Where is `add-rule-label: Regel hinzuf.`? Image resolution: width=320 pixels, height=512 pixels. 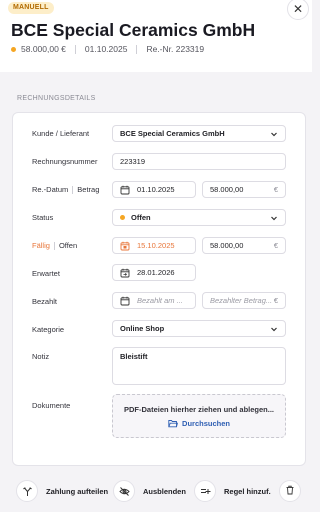
add-rule-label: Regel hinzuf. is located at coordinates (247, 491).